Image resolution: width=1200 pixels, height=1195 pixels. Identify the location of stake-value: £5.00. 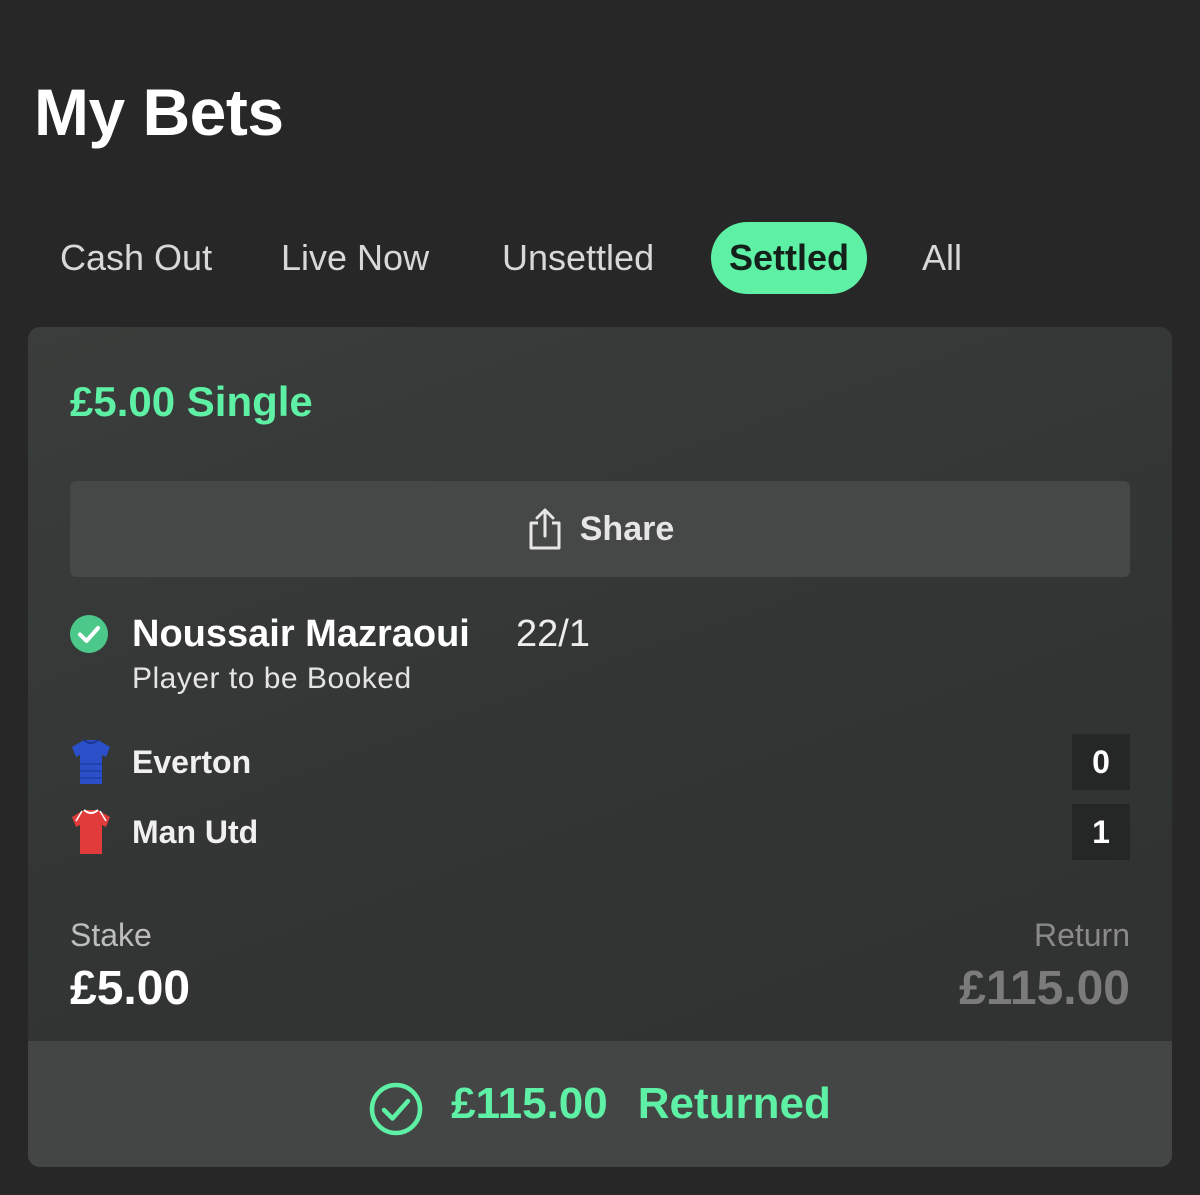
(130, 988).